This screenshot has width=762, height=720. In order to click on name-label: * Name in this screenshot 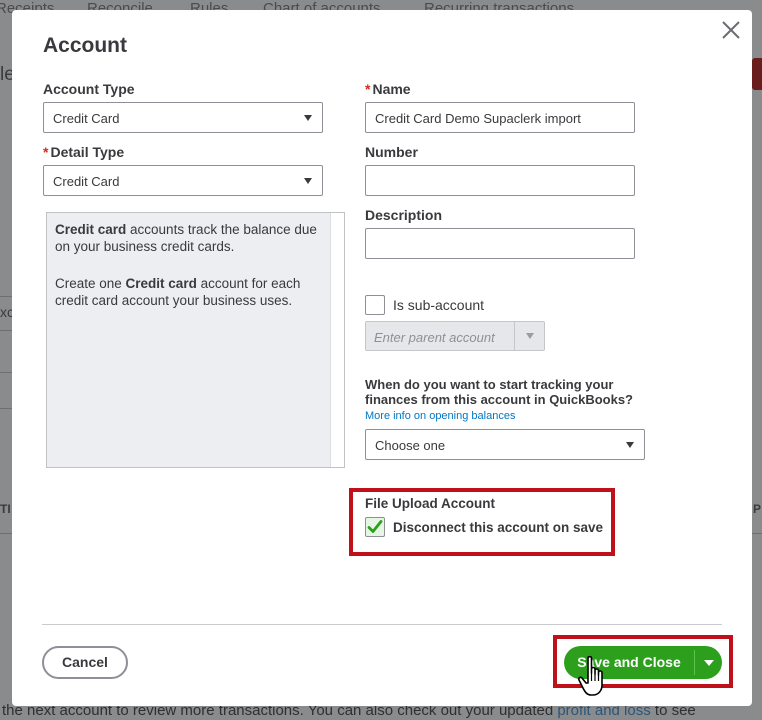, I will do `click(388, 89)`.